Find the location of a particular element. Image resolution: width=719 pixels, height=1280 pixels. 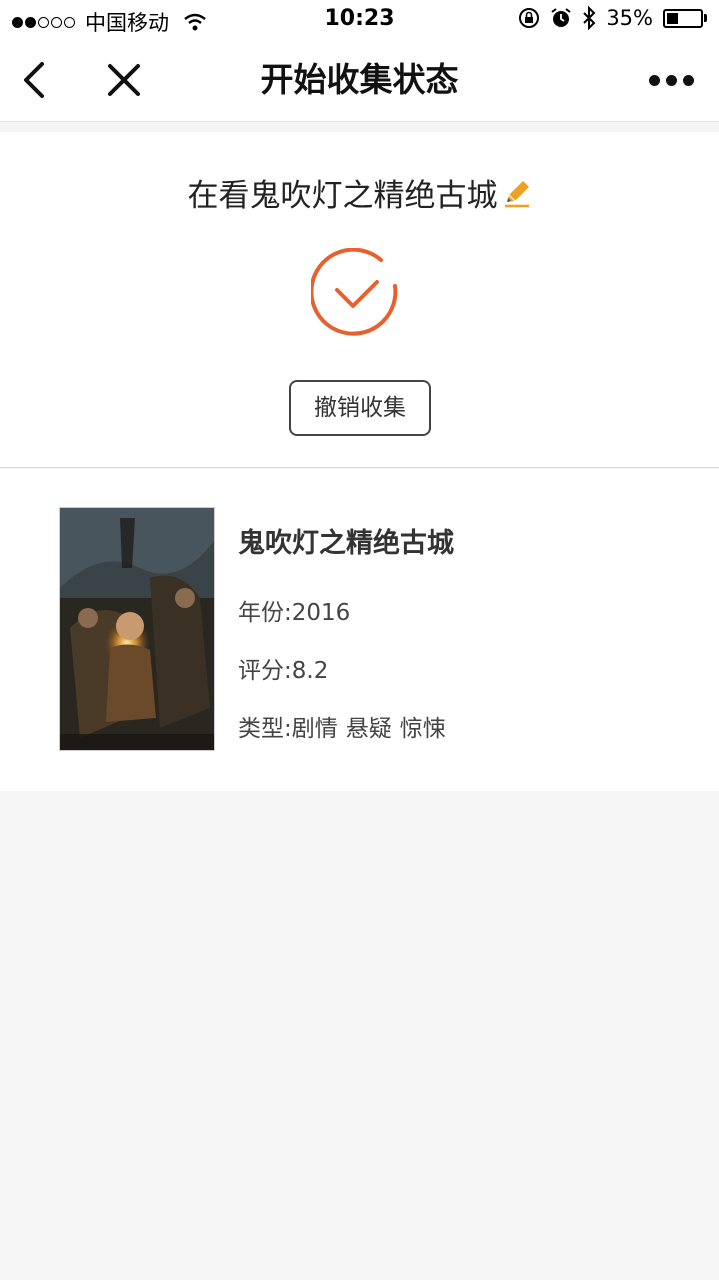

poster-artwork is located at coordinates (137, 629).